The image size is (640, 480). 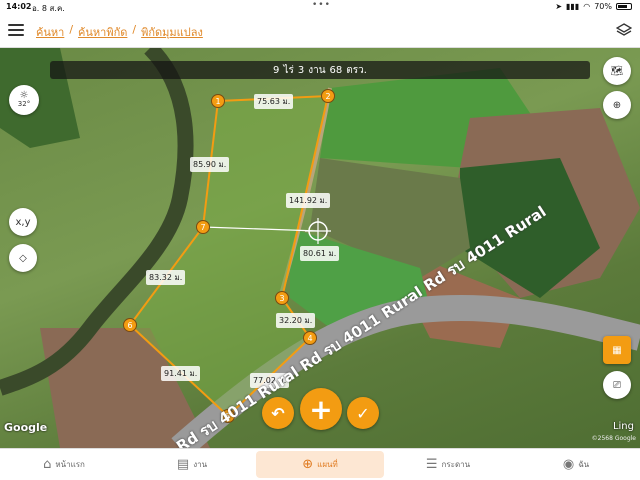 What do you see at coordinates (130, 325) in the screenshot?
I see `plot-point-6: 6` at bounding box center [130, 325].